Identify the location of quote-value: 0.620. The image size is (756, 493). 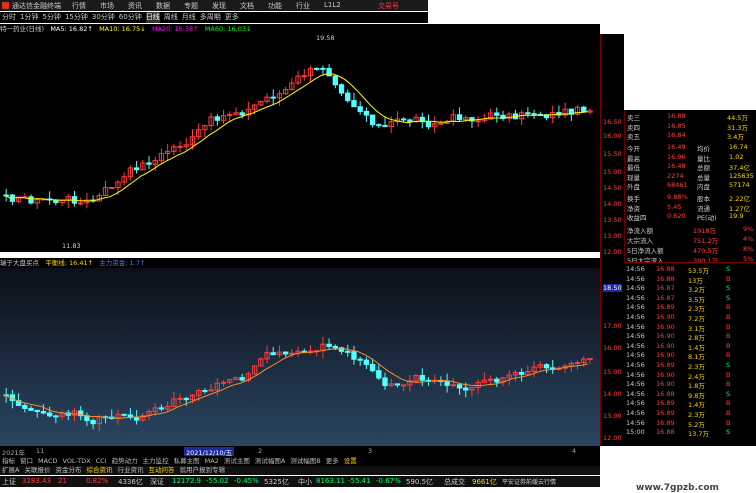
(676, 216).